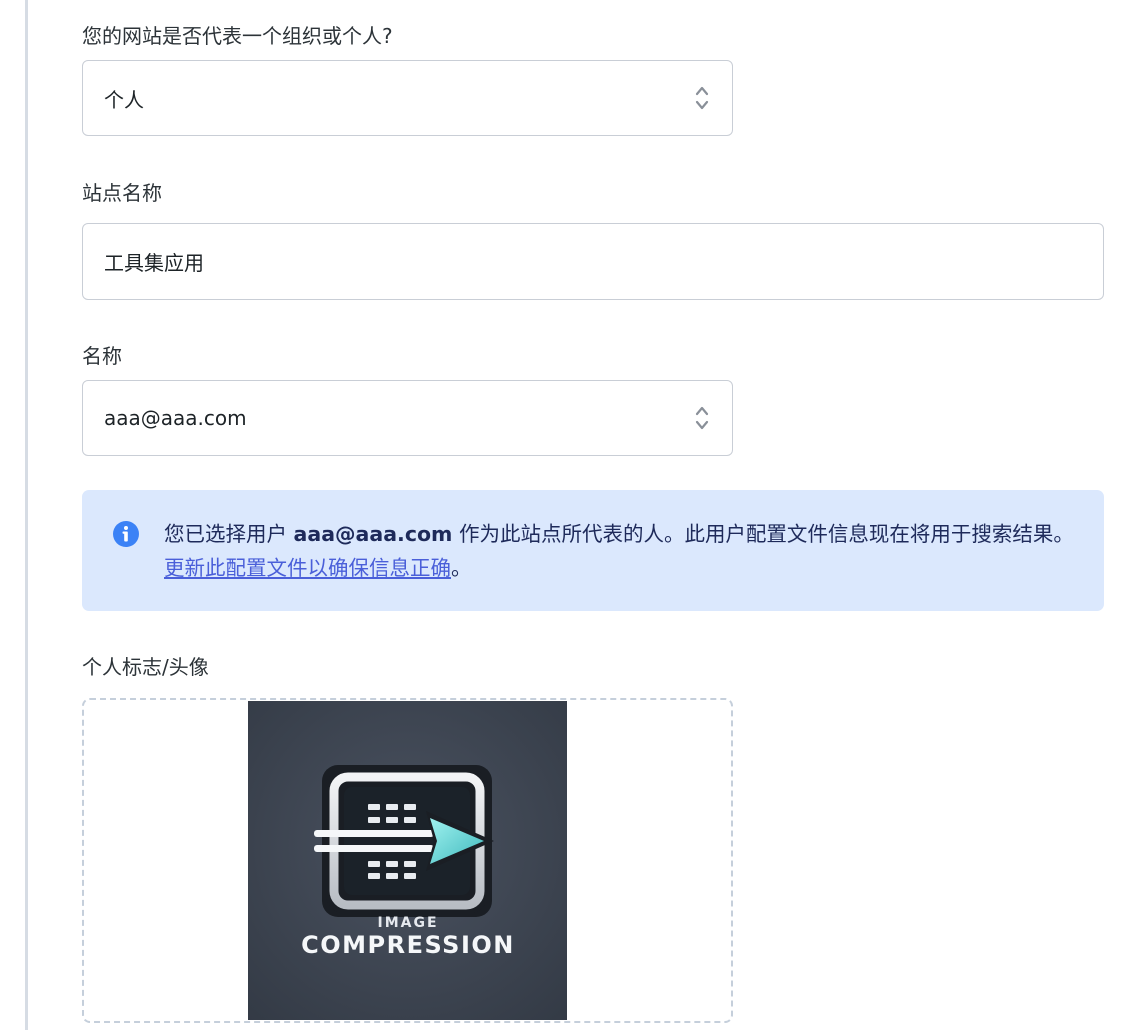  I want to click on update-profile-link: 更新此配置文件以确保信息正确, so click(307, 568).